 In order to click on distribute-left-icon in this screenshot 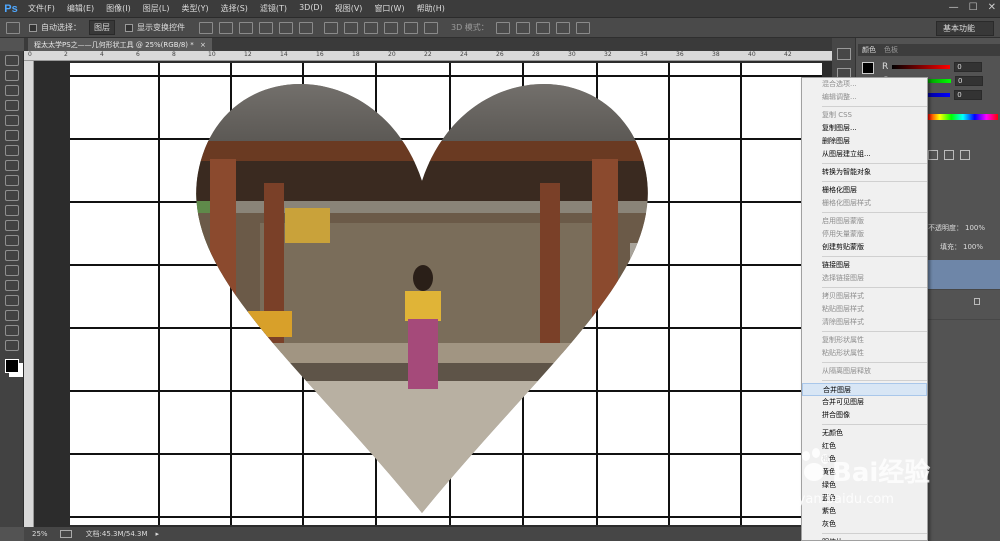, I will do `click(391, 27)`.